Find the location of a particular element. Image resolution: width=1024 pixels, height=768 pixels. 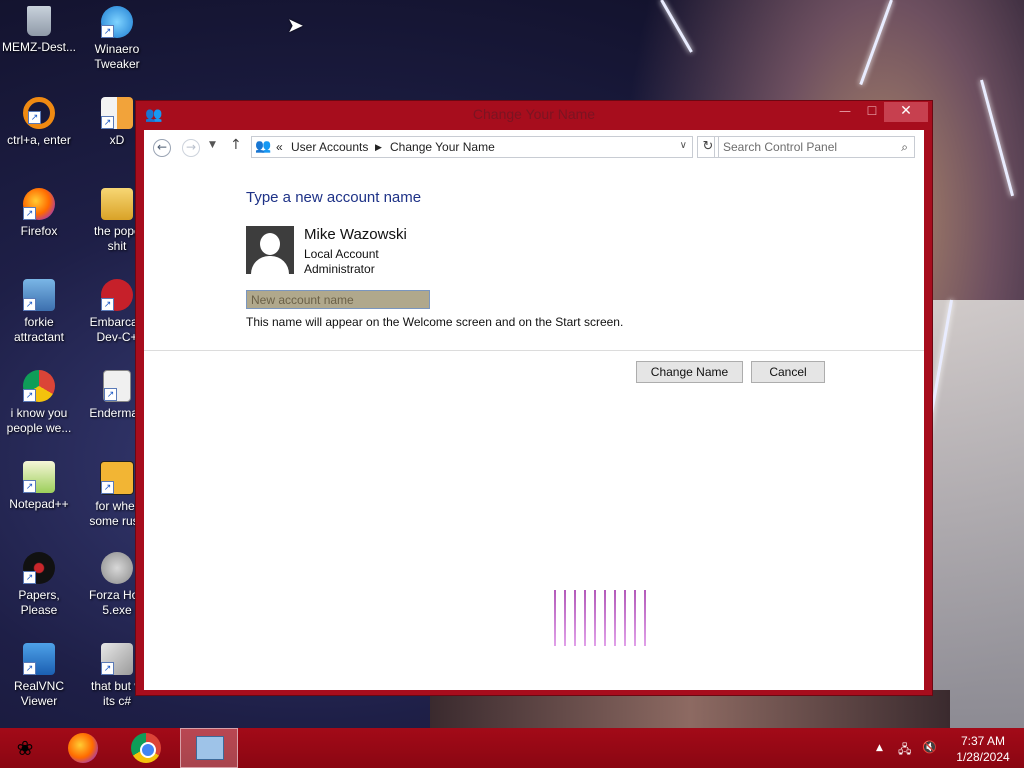

forward-arrow-icon: → is located at coordinates (191, 148).